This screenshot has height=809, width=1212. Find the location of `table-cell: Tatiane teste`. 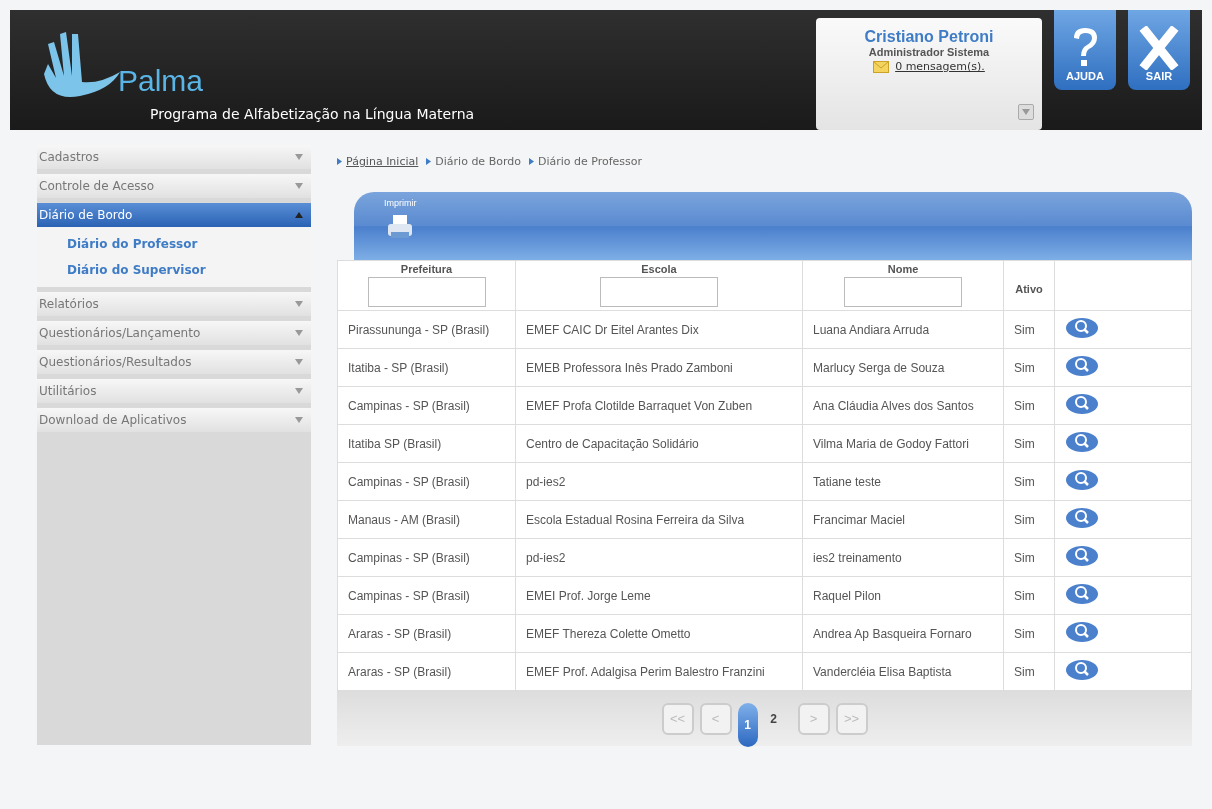

table-cell: Tatiane teste is located at coordinates (903, 481).